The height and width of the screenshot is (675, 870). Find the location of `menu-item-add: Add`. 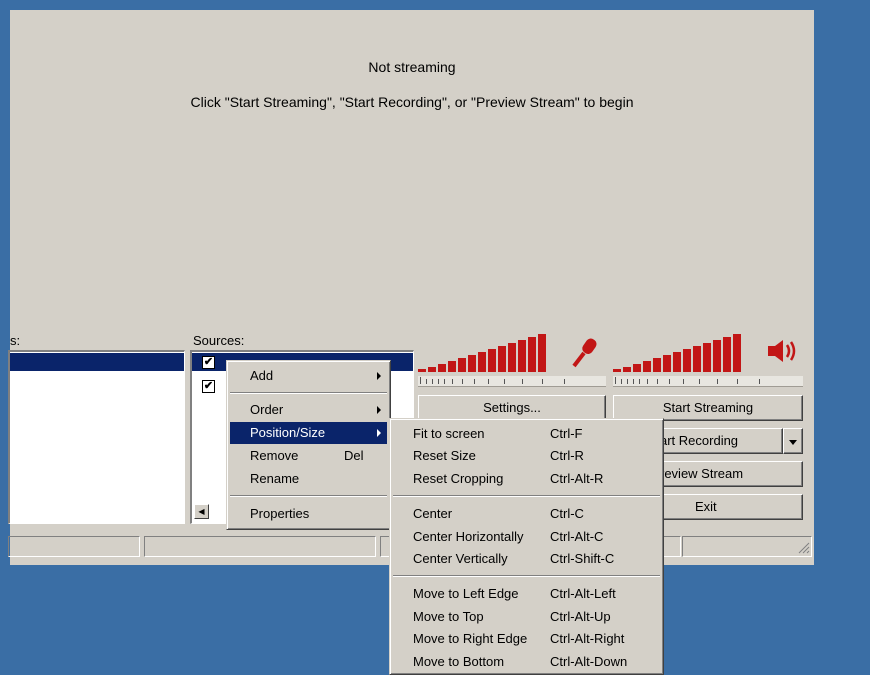

menu-item-add: Add is located at coordinates (308, 376).